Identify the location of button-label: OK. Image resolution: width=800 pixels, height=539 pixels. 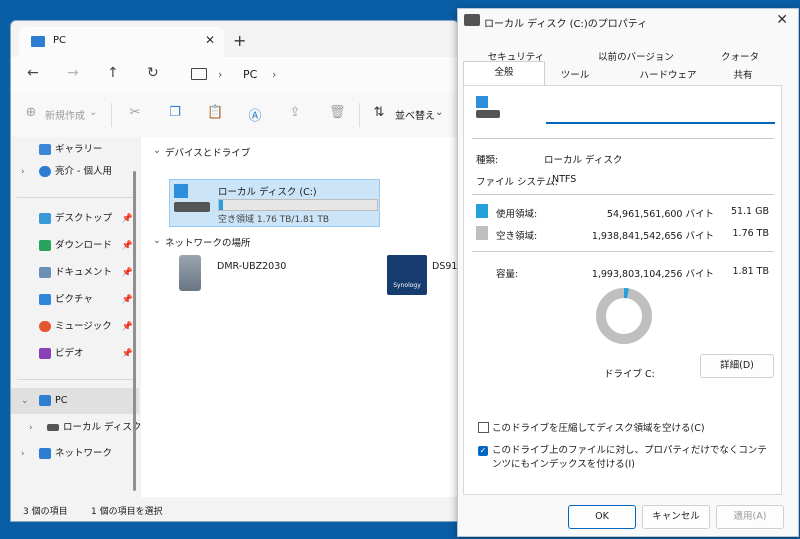
(602, 516).